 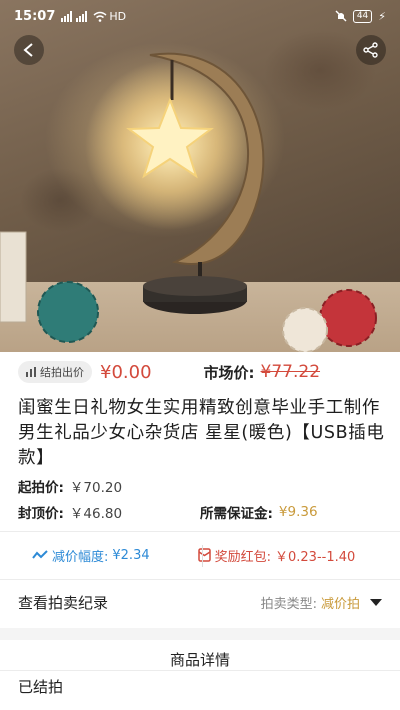 What do you see at coordinates (118, 16) in the screenshot?
I see `network-type: HD` at bounding box center [118, 16].